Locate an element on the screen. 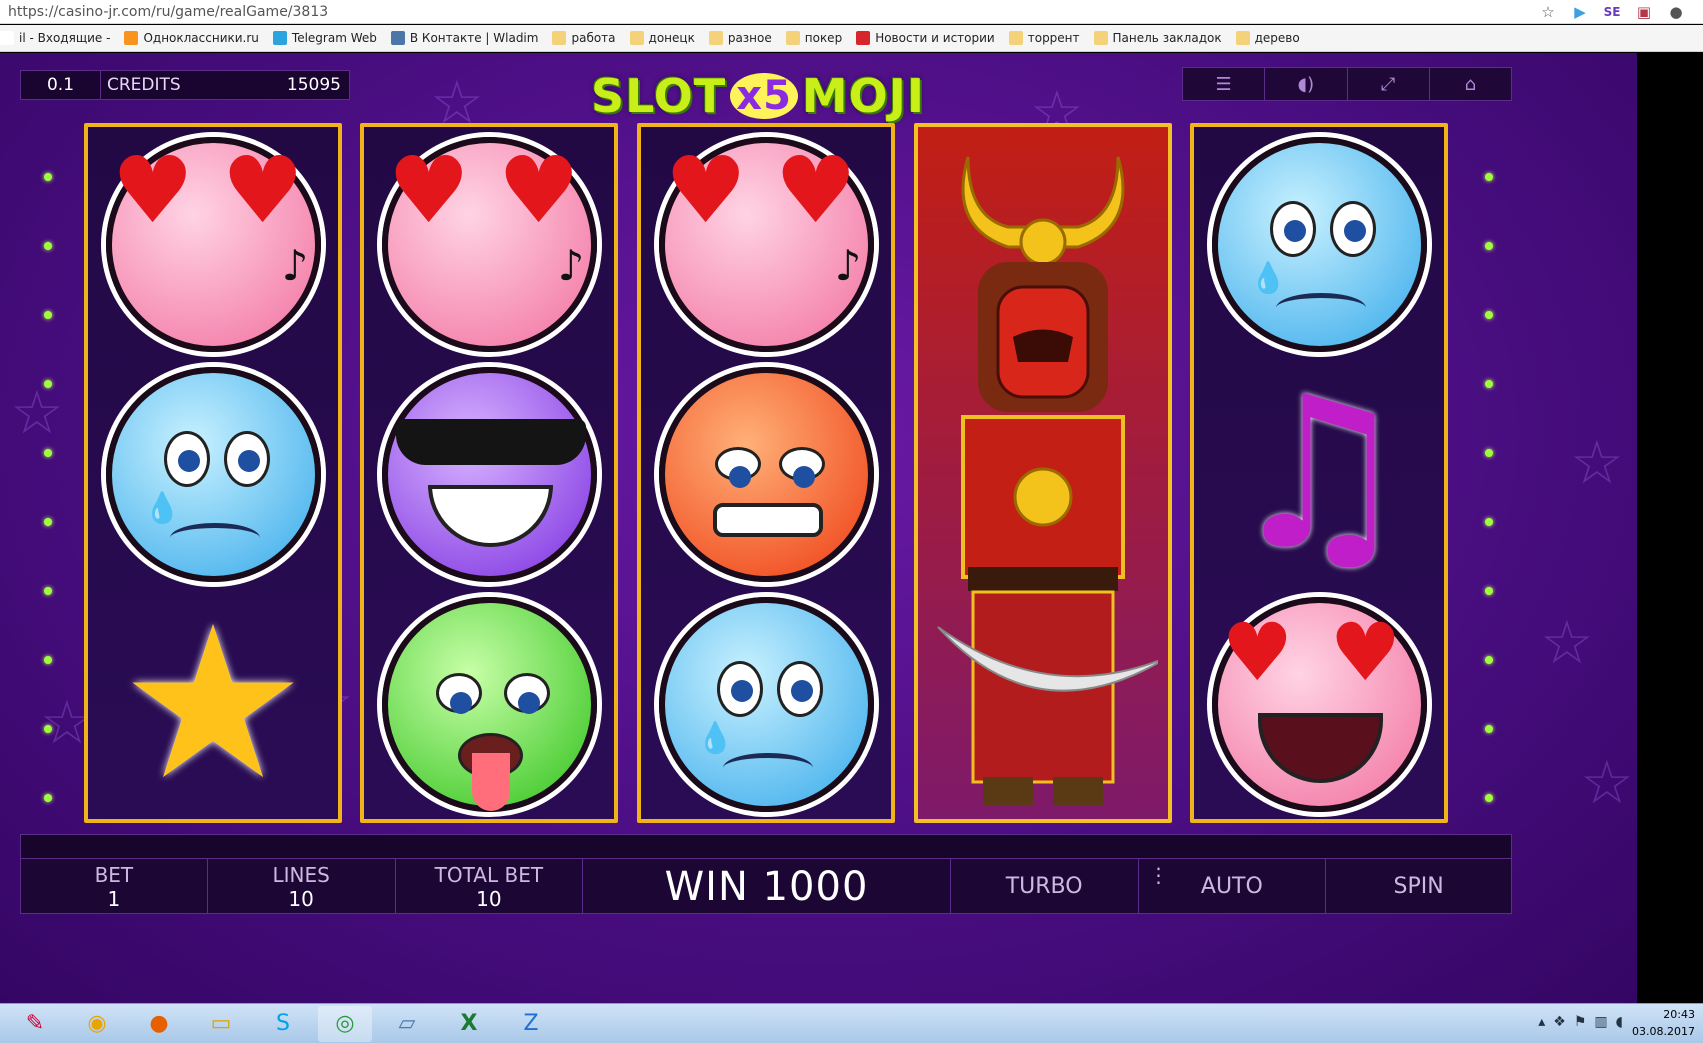  chrome-icon: ◎ is located at coordinates (345, 1023).